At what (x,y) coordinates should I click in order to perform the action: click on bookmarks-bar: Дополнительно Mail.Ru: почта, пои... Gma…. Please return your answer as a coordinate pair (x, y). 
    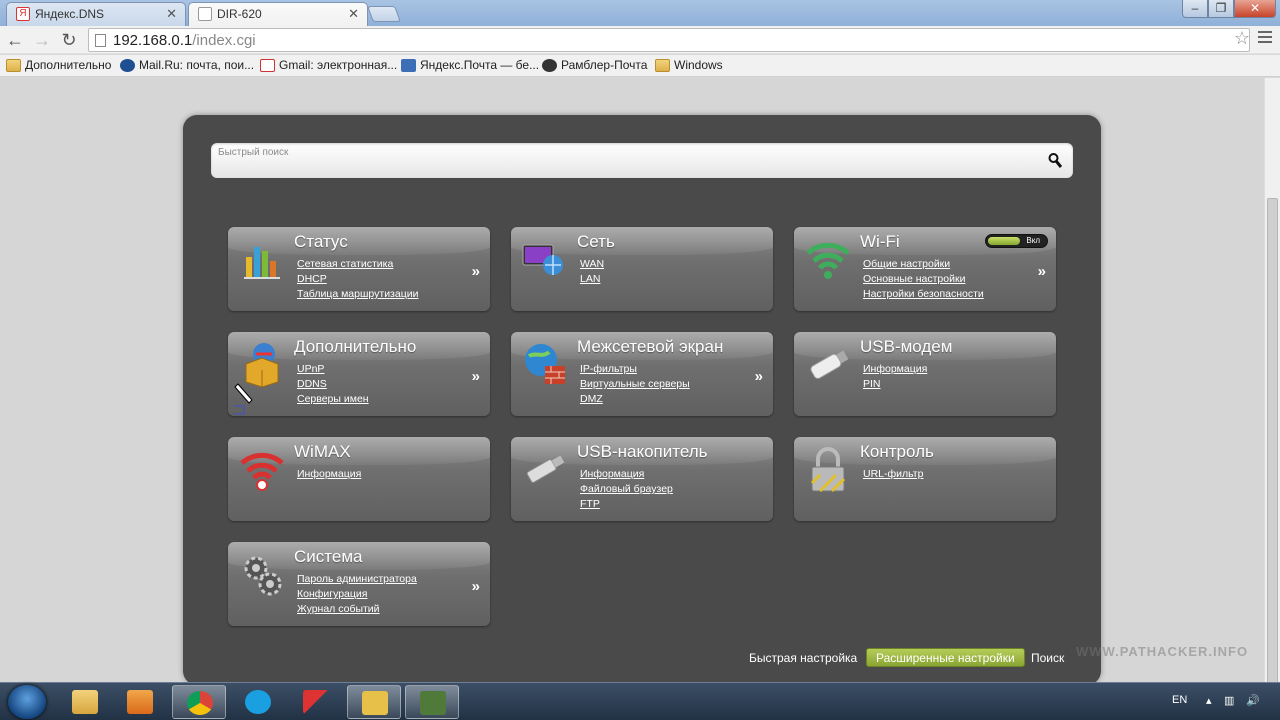
    Looking at the image, I should click on (640, 66).